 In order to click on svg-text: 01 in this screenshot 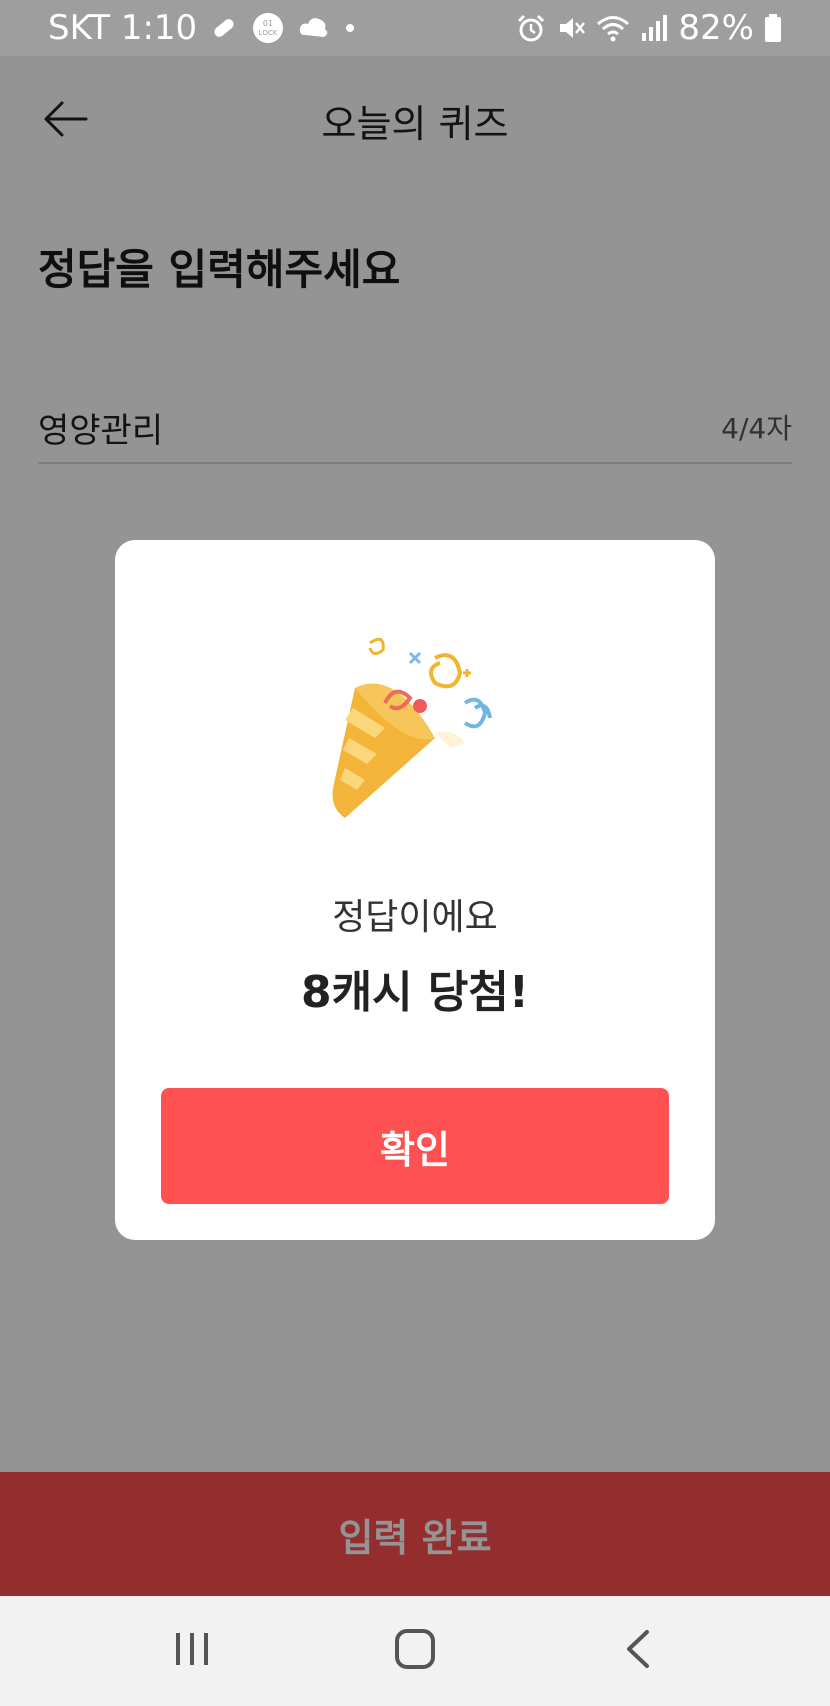, I will do `click(268, 23)`.